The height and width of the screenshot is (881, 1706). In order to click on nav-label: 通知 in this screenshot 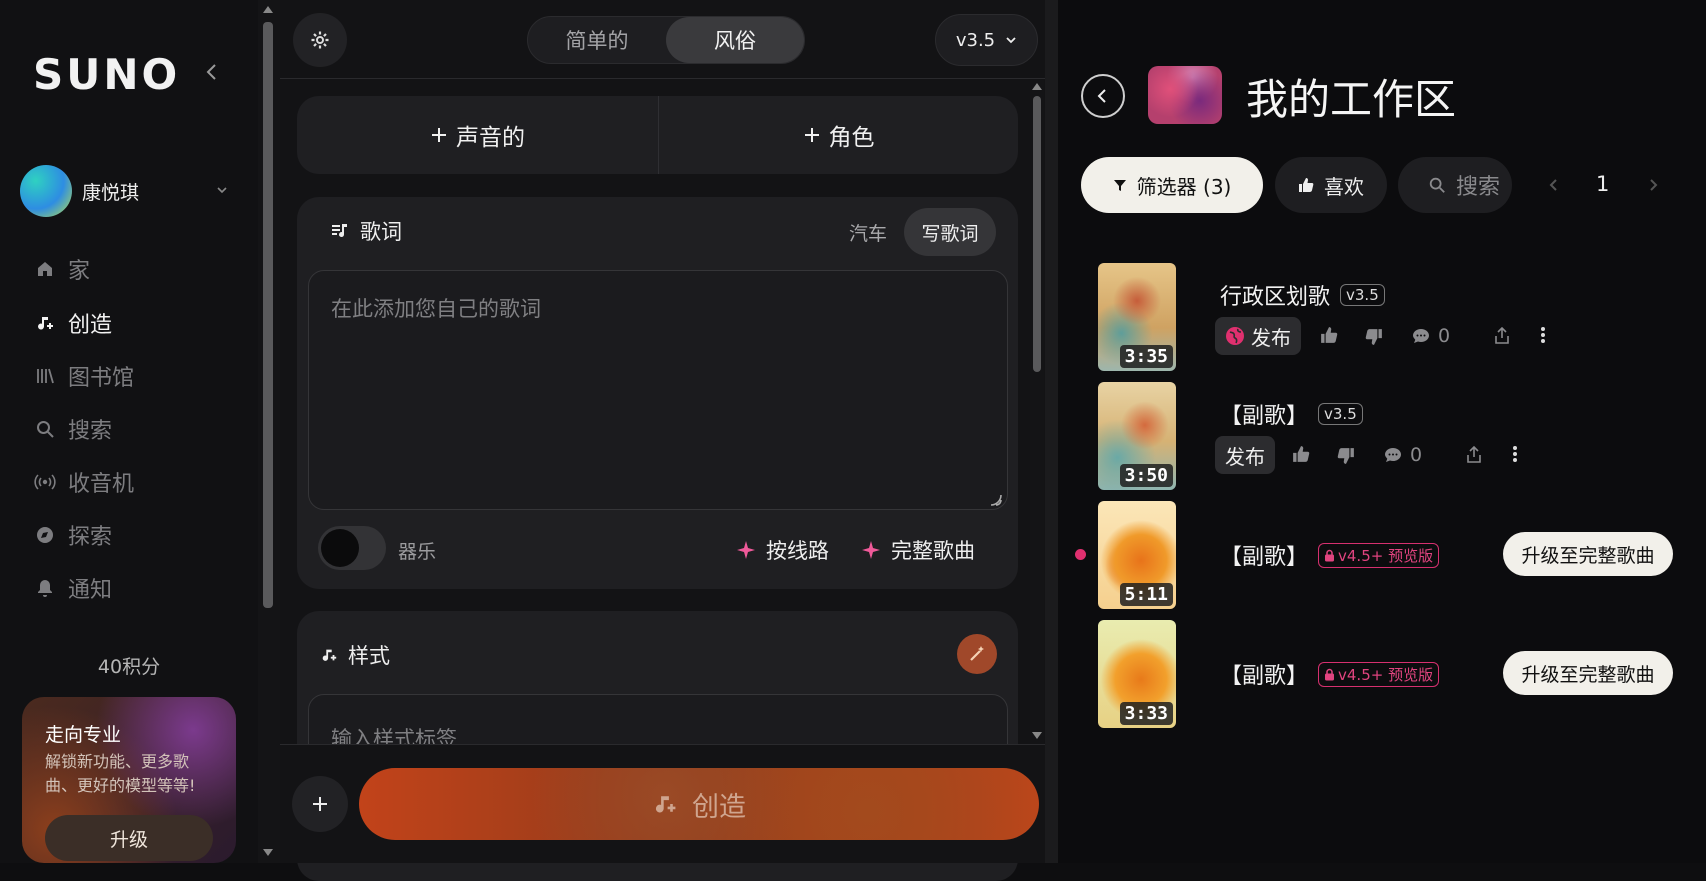, I will do `click(90, 590)`.